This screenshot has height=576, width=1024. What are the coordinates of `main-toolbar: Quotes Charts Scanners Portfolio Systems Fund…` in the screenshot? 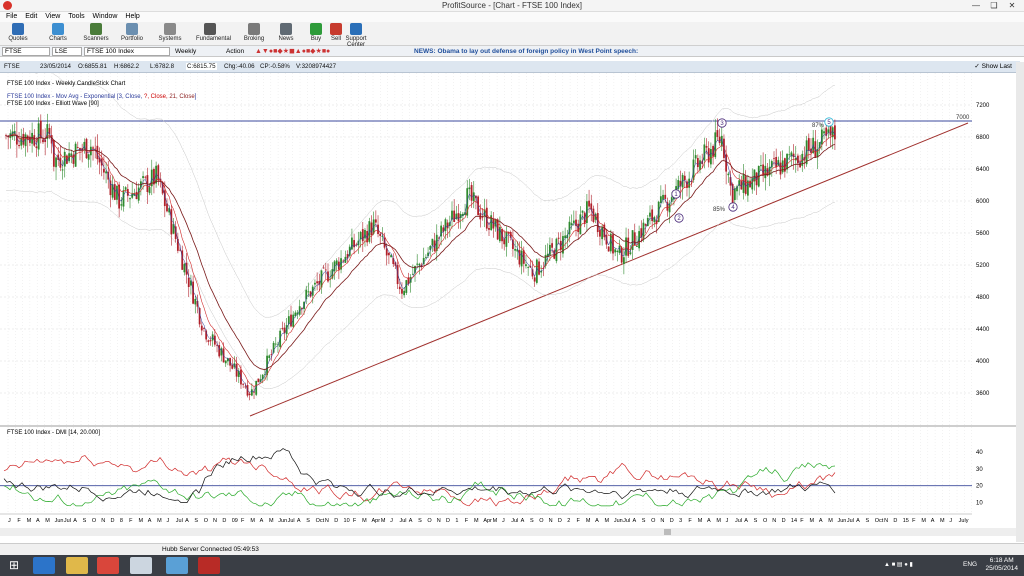 It's located at (512, 35).